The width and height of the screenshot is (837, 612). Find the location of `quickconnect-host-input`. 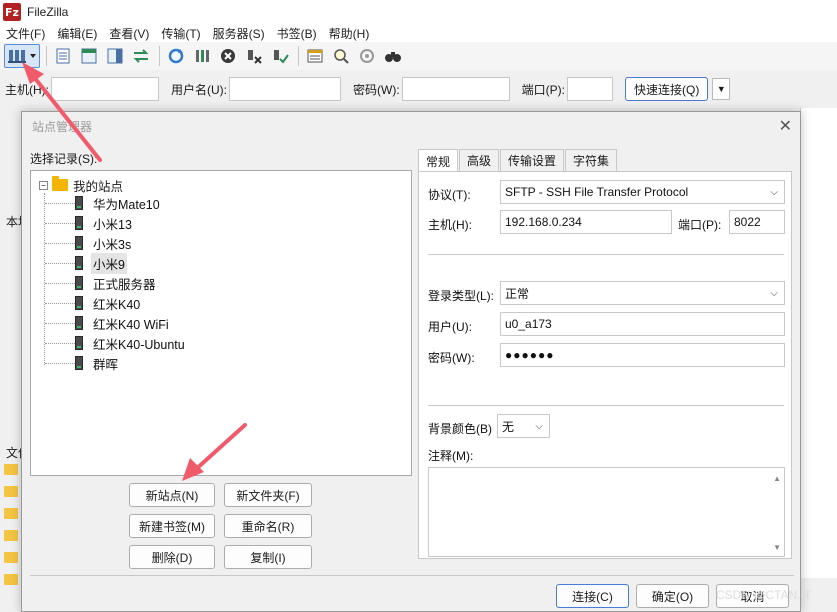

quickconnect-host-input is located at coordinates (105, 89).